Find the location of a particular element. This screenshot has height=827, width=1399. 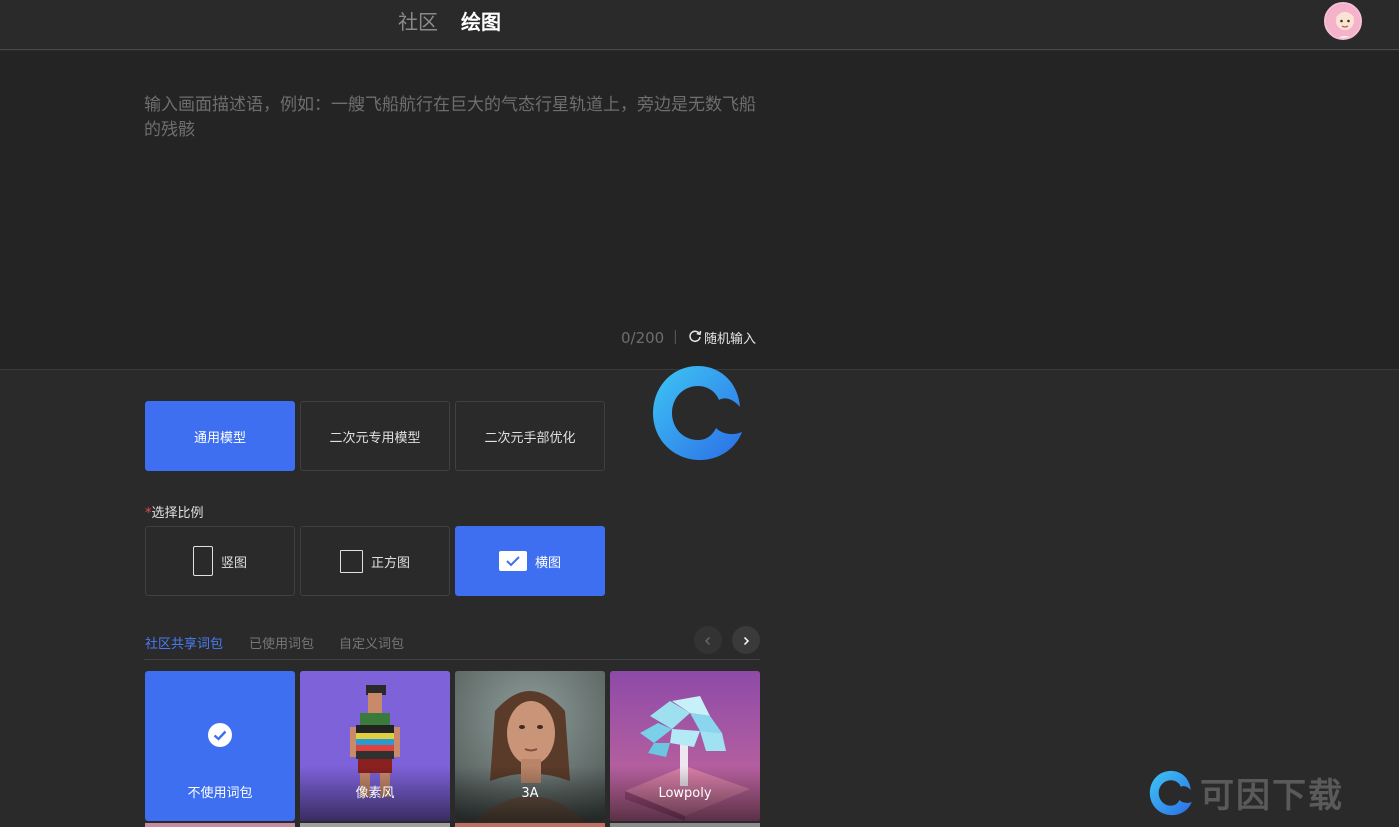

model-general-label: 通用模型 is located at coordinates (219, 438).